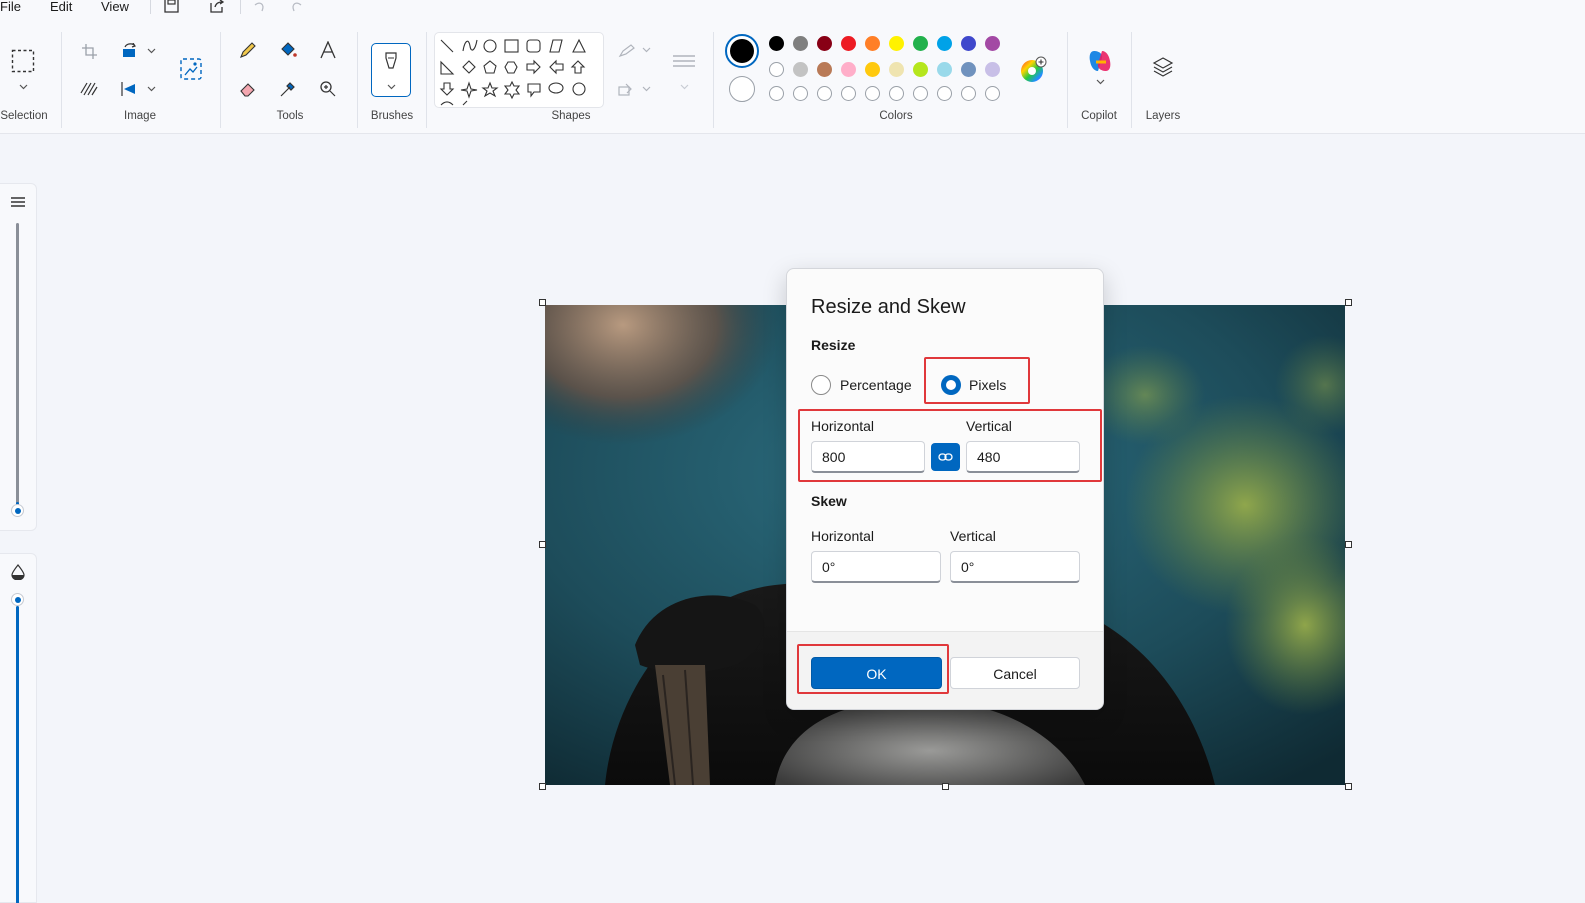  I want to click on brushes-button, so click(391, 70).